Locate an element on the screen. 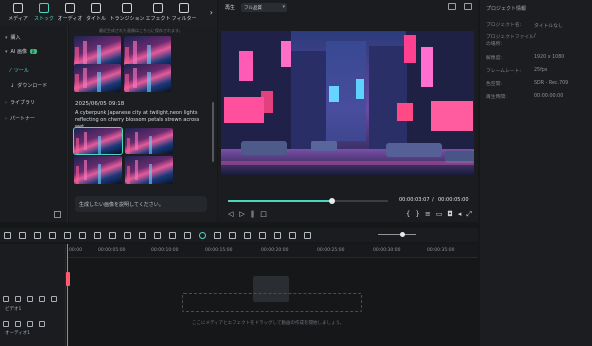 Image resolution: width=592 pixels, height=346 pixels. video-track-controls is located at coordinates (30, 299).